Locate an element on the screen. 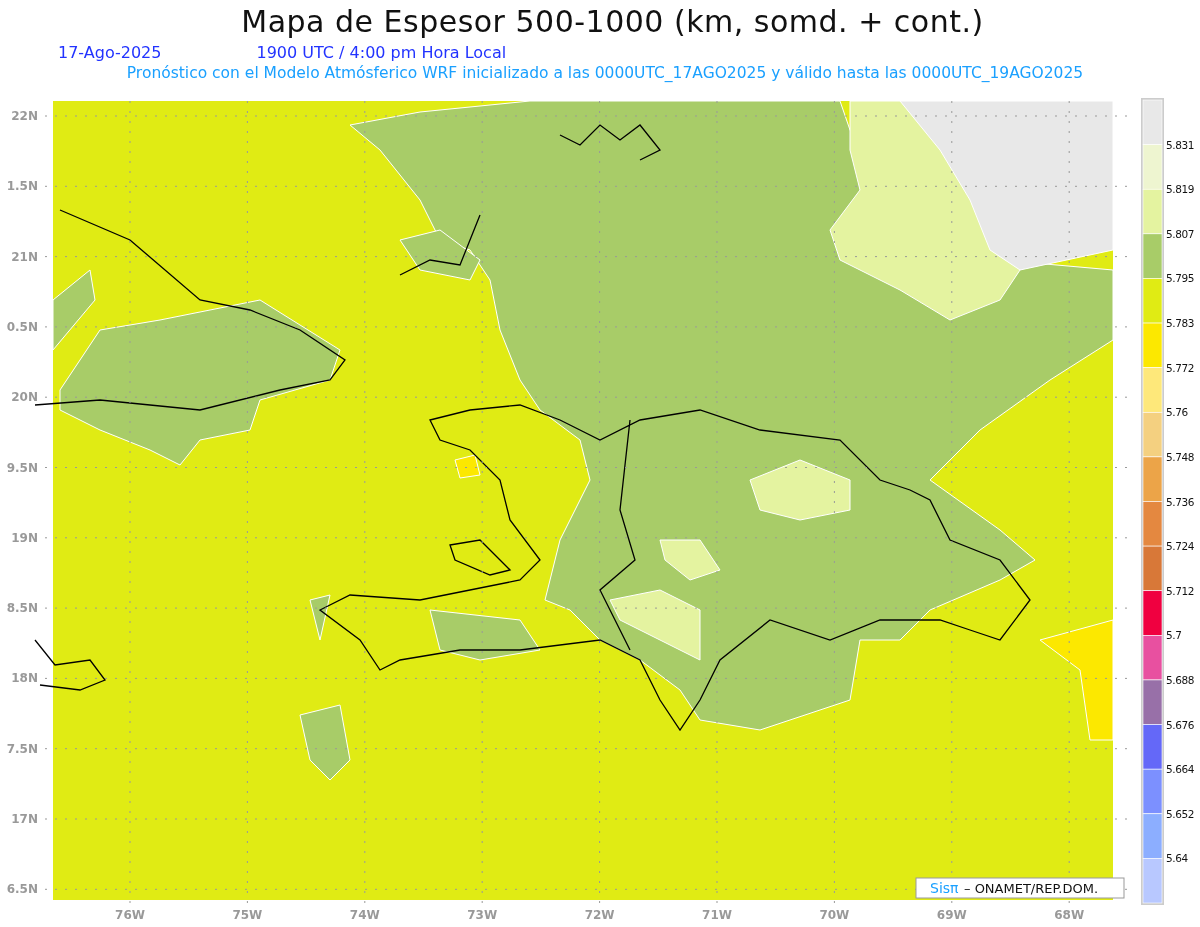 Image resolution: width=1200 pixels, height=927 pixels. legend-value-label: 5.736 is located at coordinates (1180, 501).